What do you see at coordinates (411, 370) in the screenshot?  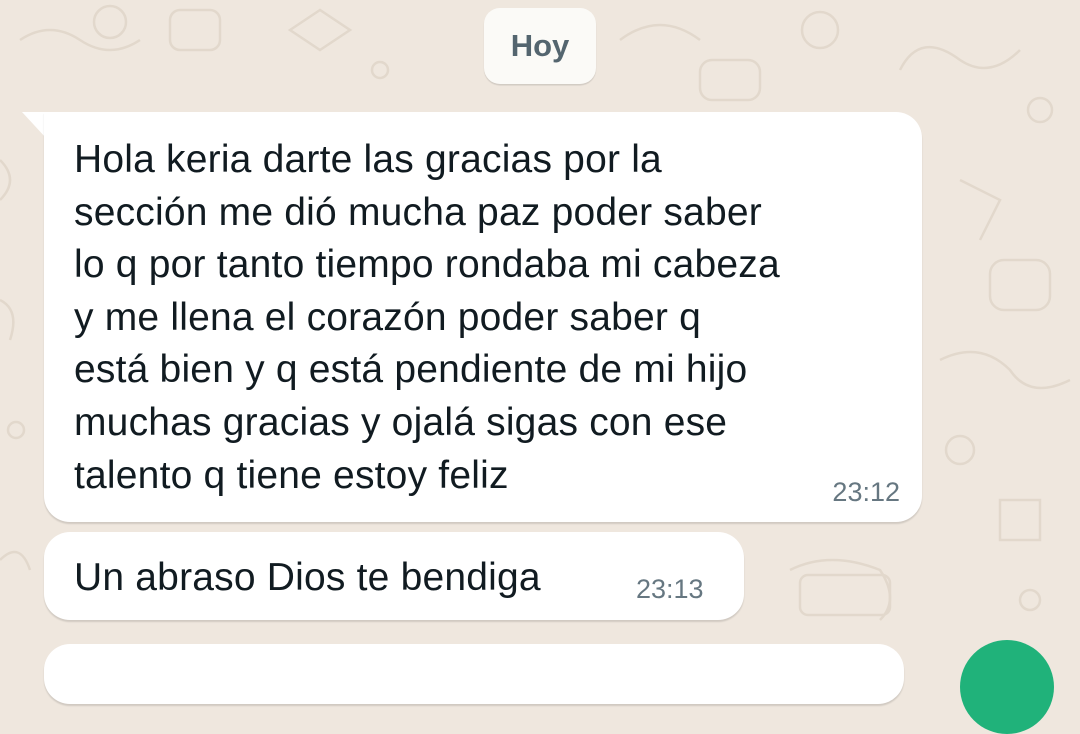 I see `message-line: está bien y q está pendiente de mi hijo` at bounding box center [411, 370].